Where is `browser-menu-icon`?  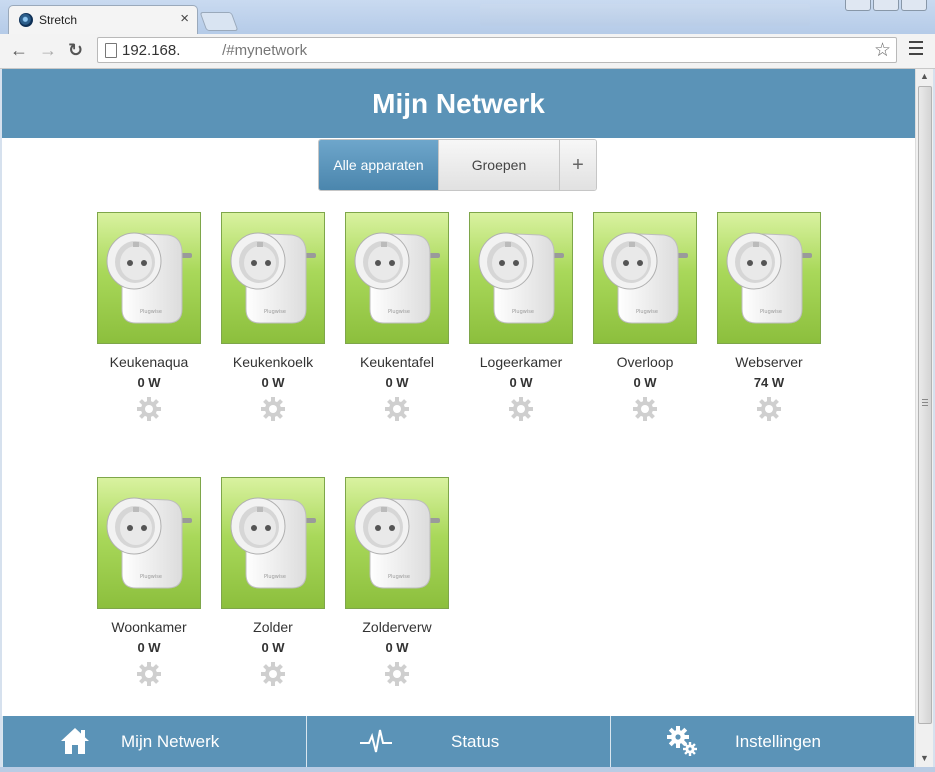
browser-menu-icon is located at coordinates (916, 50).